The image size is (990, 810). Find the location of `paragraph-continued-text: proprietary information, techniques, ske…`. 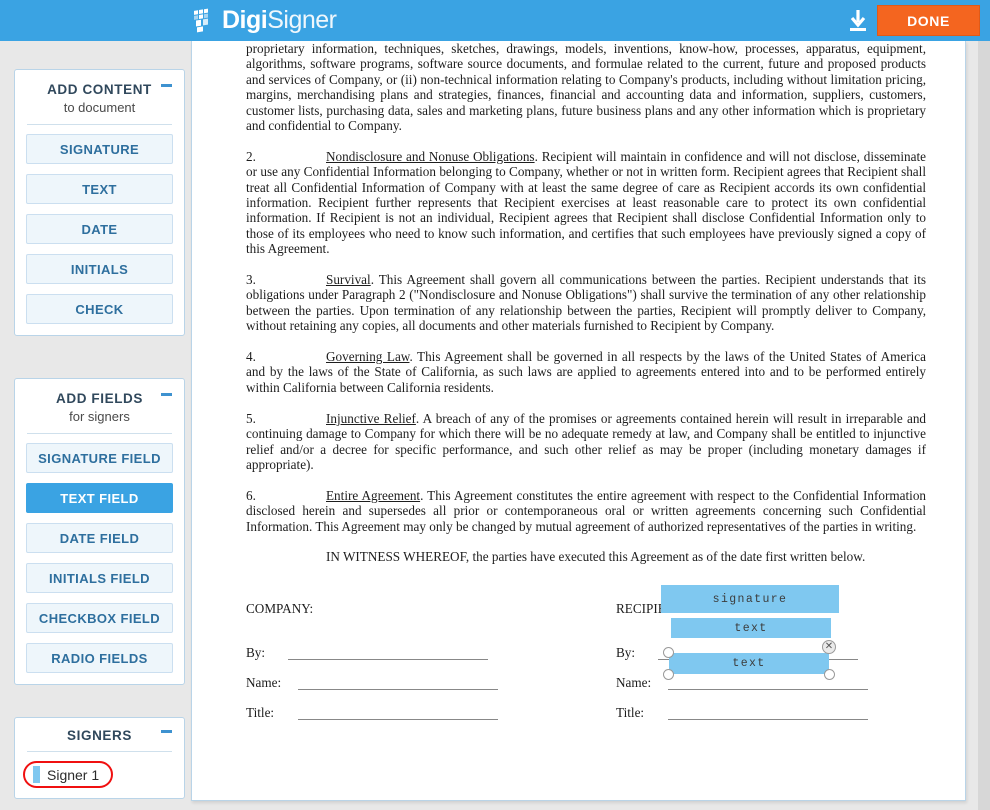

paragraph-continued-text: proprietary information, techniques, ske… is located at coordinates (586, 87).